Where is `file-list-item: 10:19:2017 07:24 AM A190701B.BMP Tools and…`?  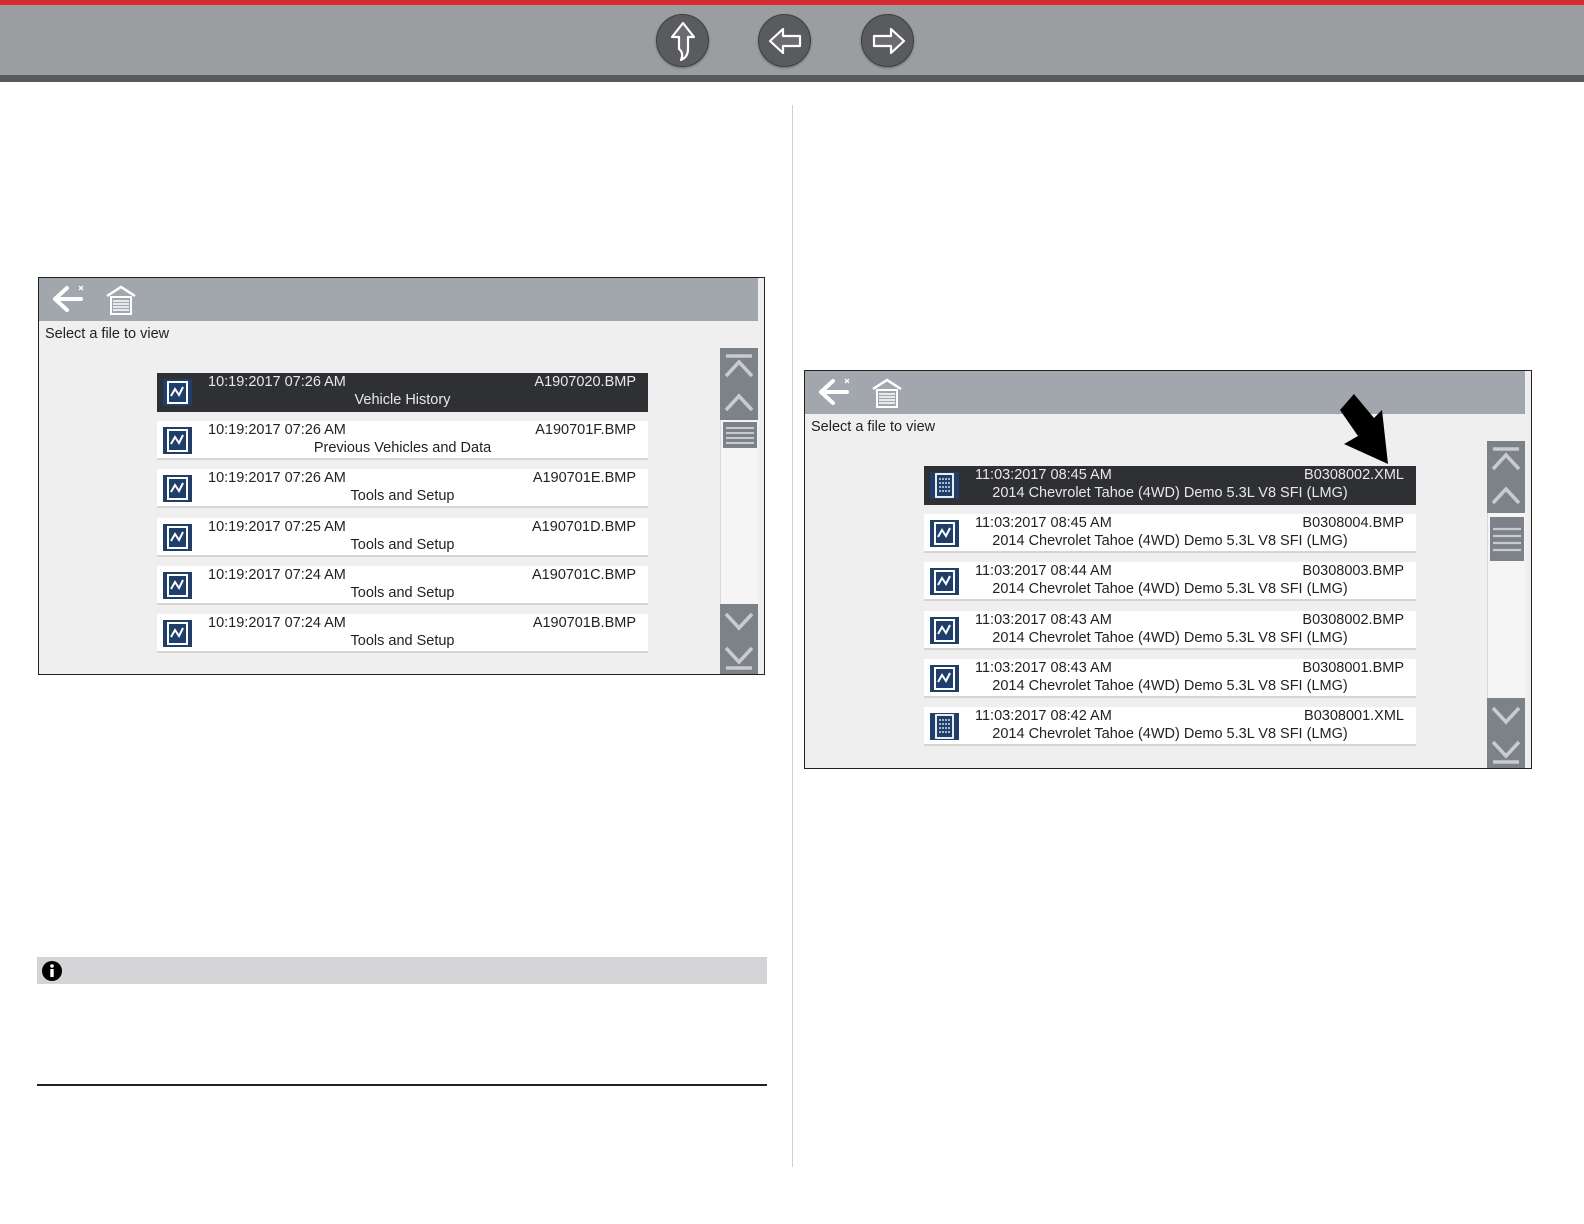 file-list-item: 10:19:2017 07:24 AM A190701B.BMP Tools and… is located at coordinates (402, 633).